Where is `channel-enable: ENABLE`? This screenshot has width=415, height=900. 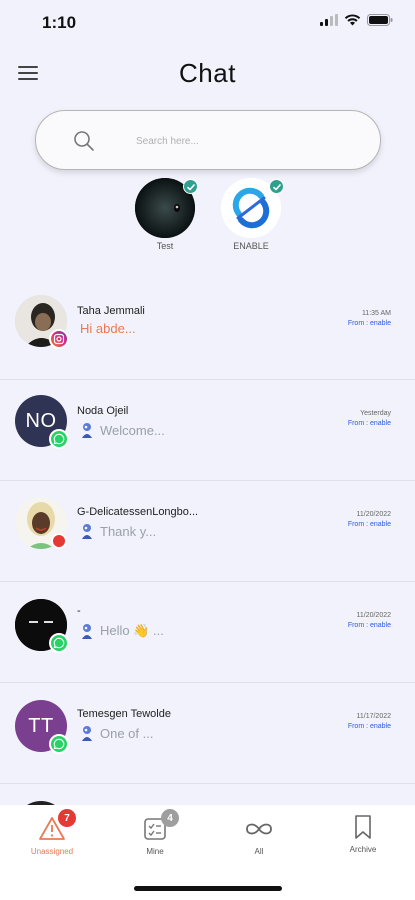 channel-enable: ENABLE is located at coordinates (251, 214).